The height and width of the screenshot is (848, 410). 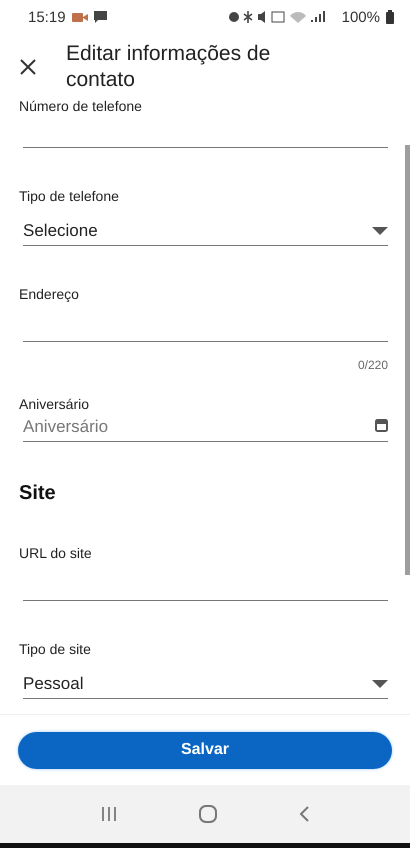 What do you see at coordinates (373, 365) in the screenshot?
I see `character-counter: 0/220` at bounding box center [373, 365].